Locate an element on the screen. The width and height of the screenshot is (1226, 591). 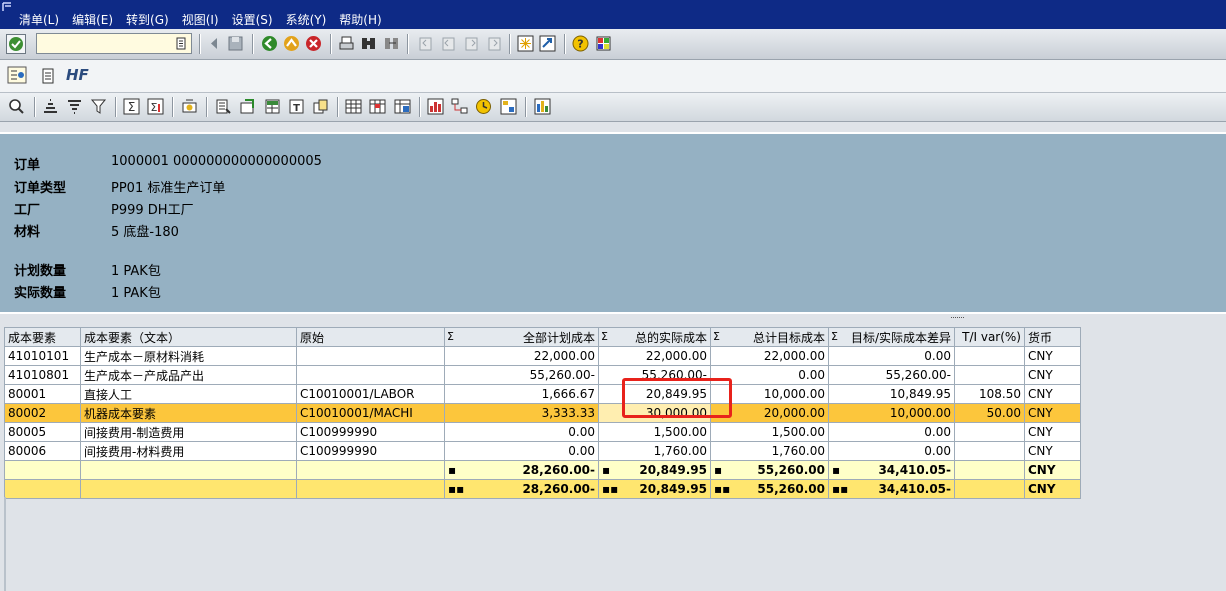
cell-total-plan: 0.00 is located at coordinates (521, 451).